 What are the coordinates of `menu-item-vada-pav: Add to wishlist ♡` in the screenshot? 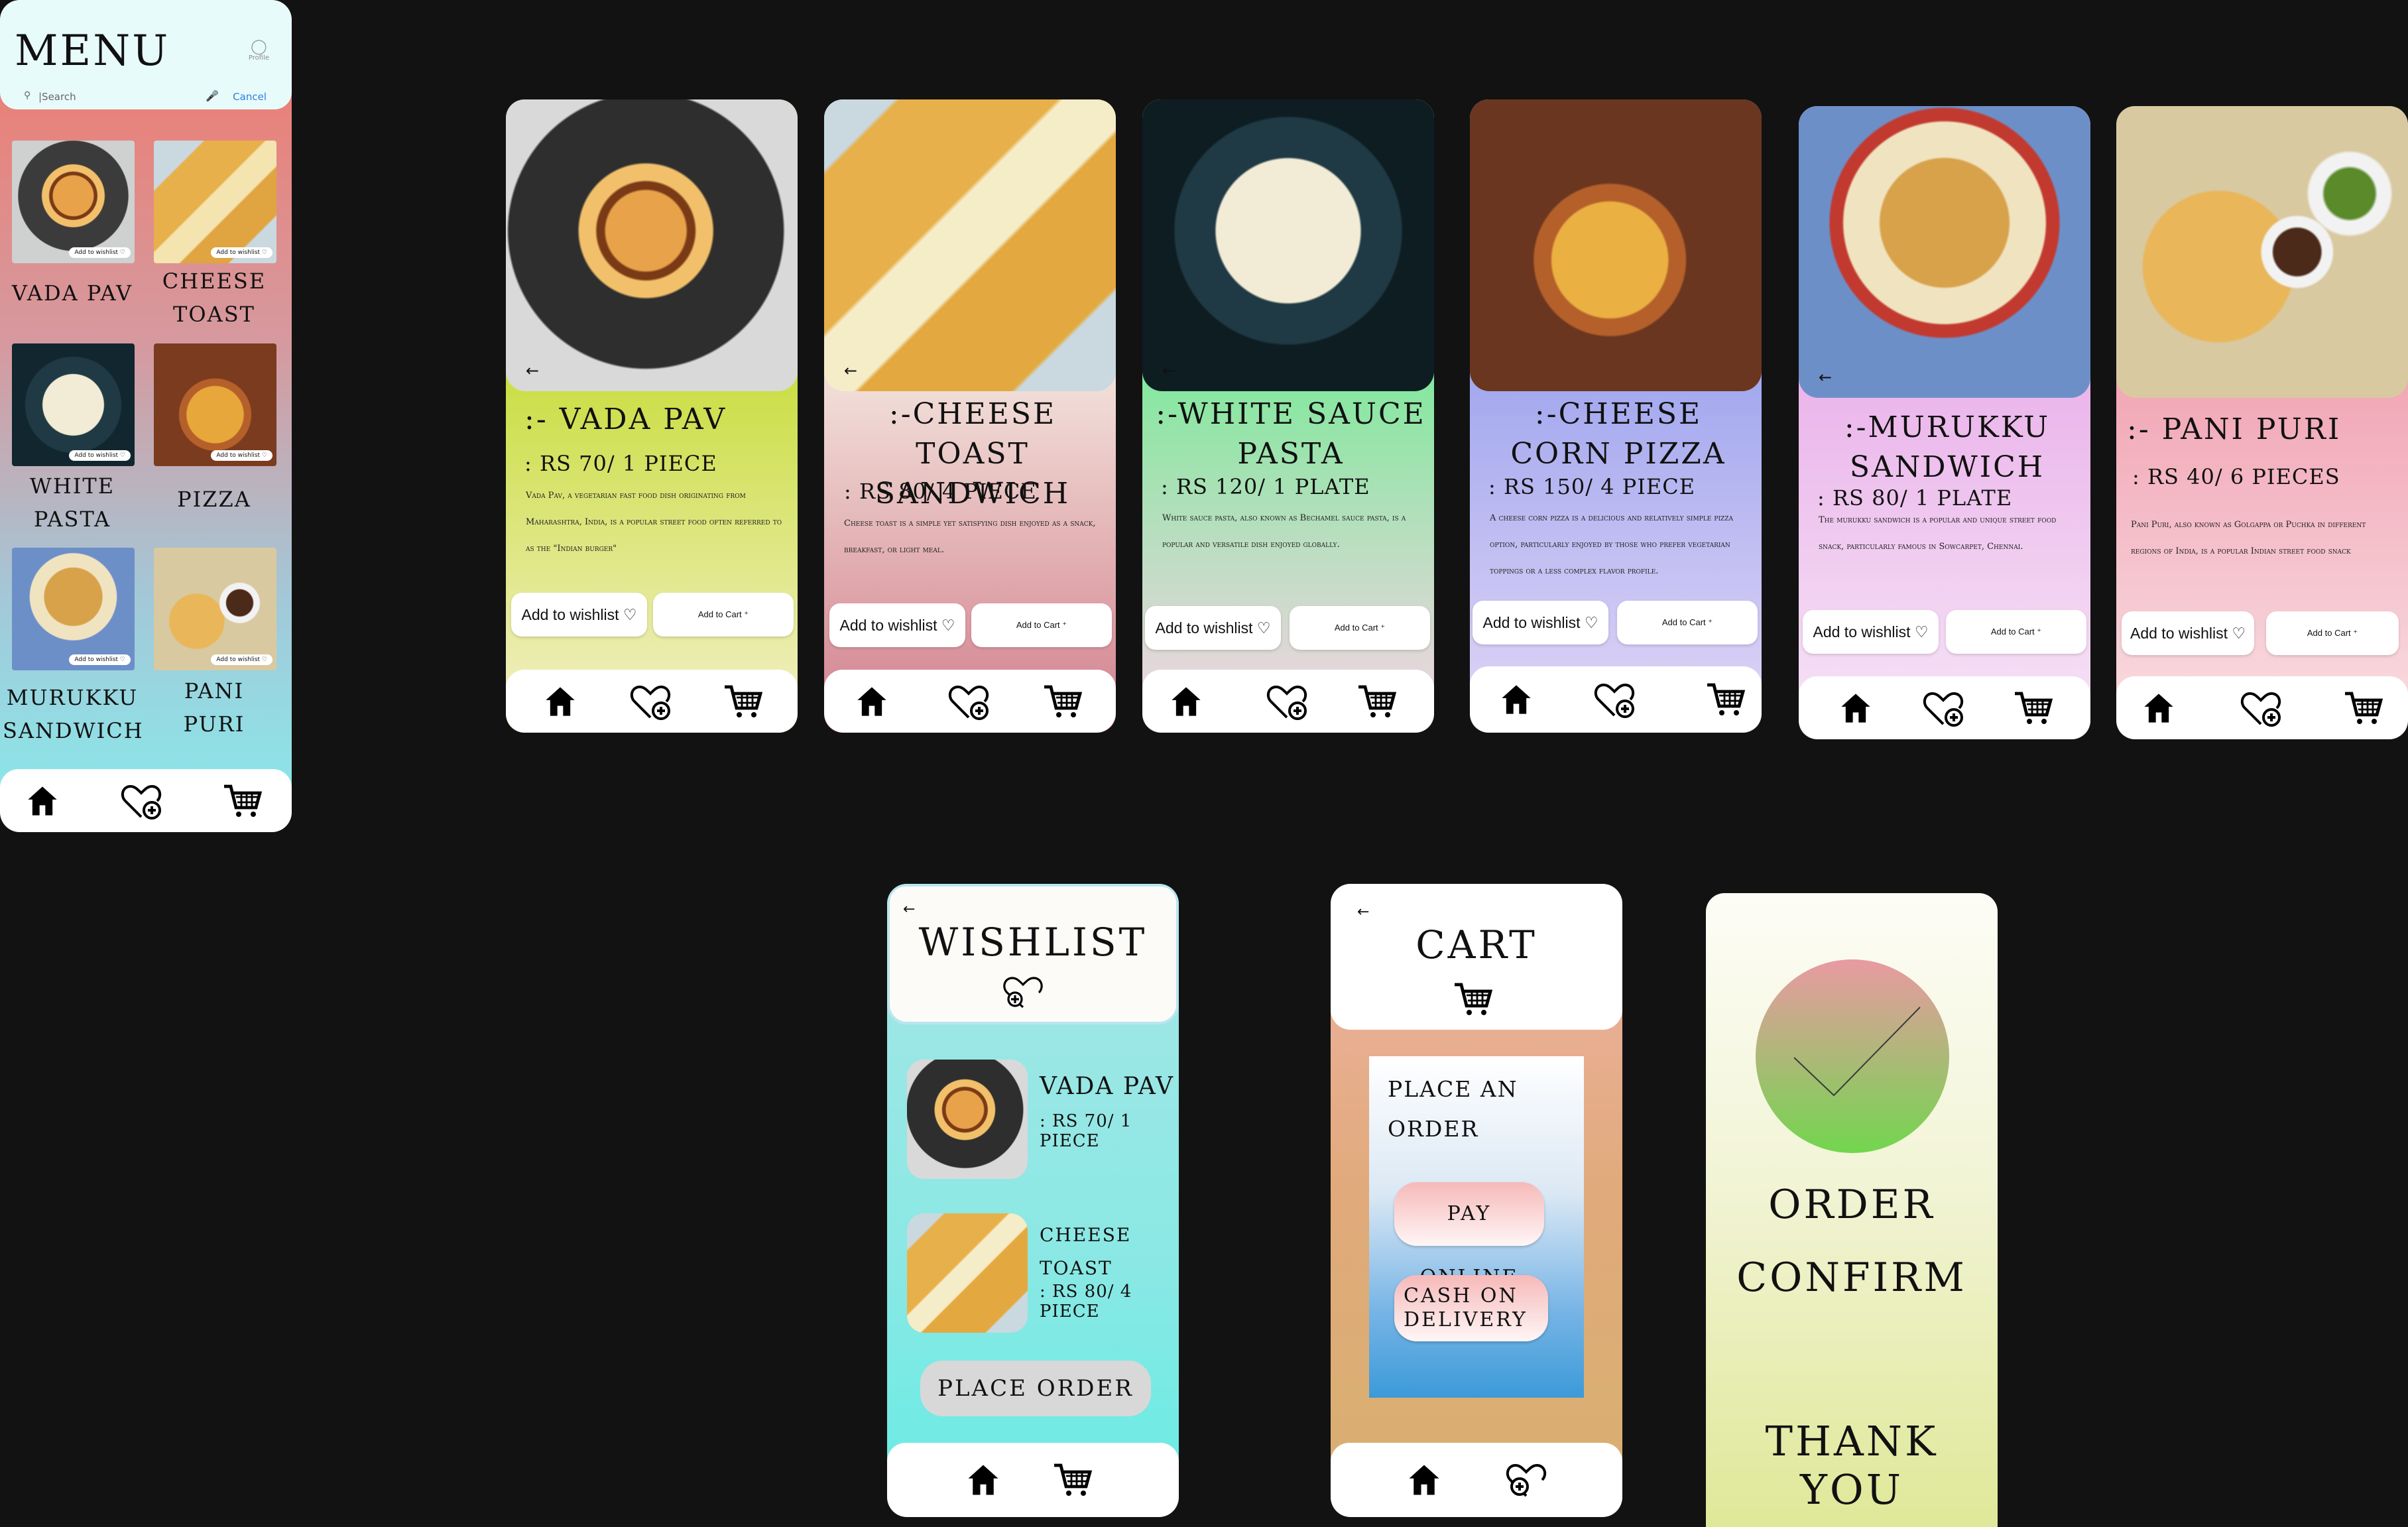 It's located at (74, 202).